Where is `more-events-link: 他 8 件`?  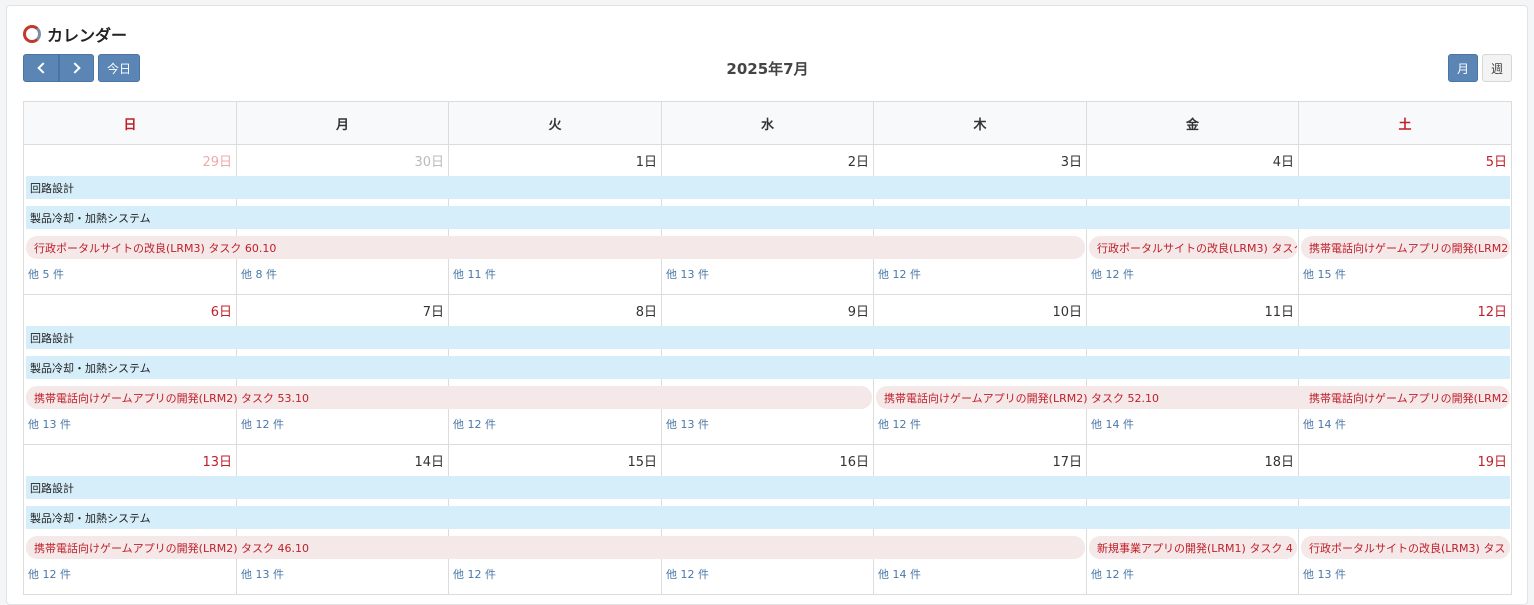 more-events-link: 他 8 件 is located at coordinates (259, 274).